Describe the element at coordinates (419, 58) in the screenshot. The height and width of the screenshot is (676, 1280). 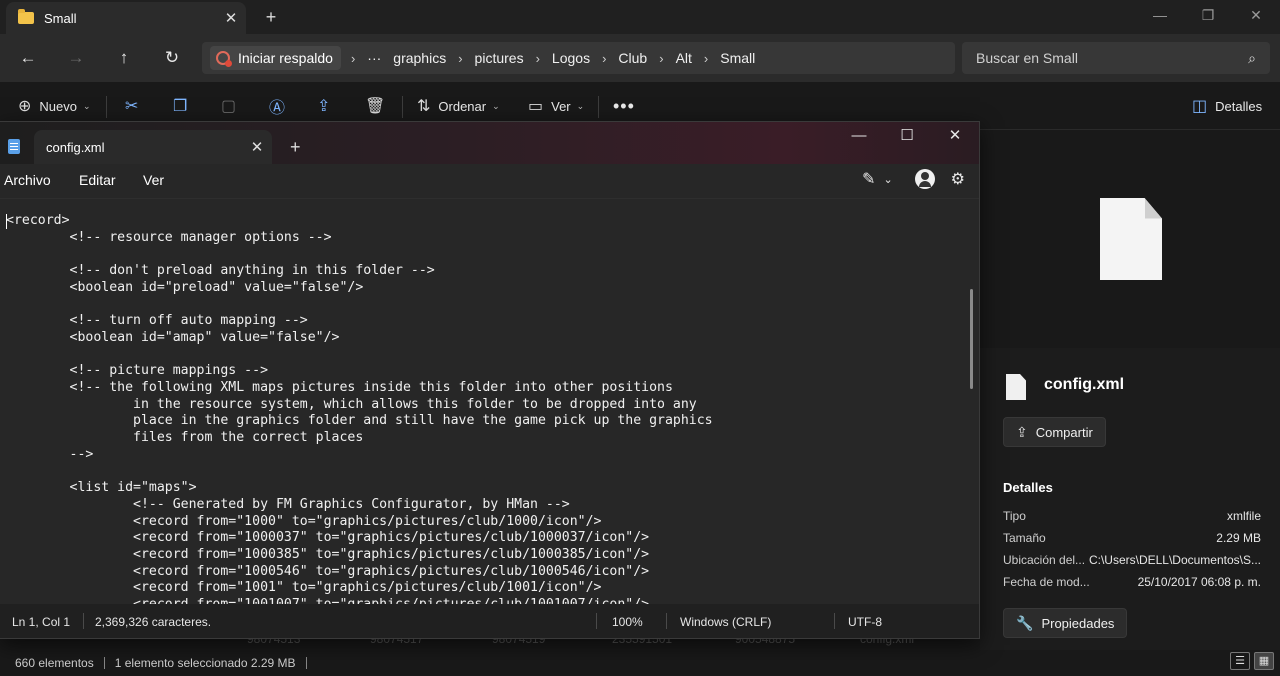
I see `breadcrumb-graphics: graphics` at that location.